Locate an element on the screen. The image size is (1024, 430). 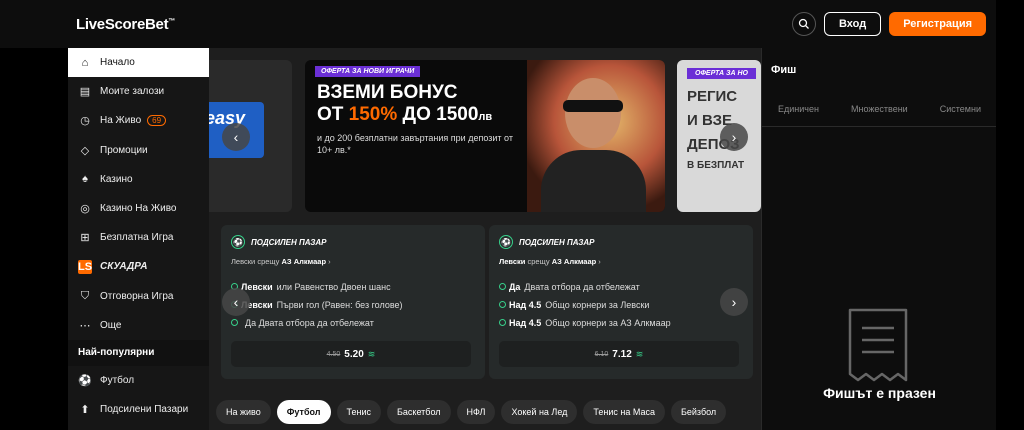
banner-text-line: РЕГИС is located at coordinates (712, 96).